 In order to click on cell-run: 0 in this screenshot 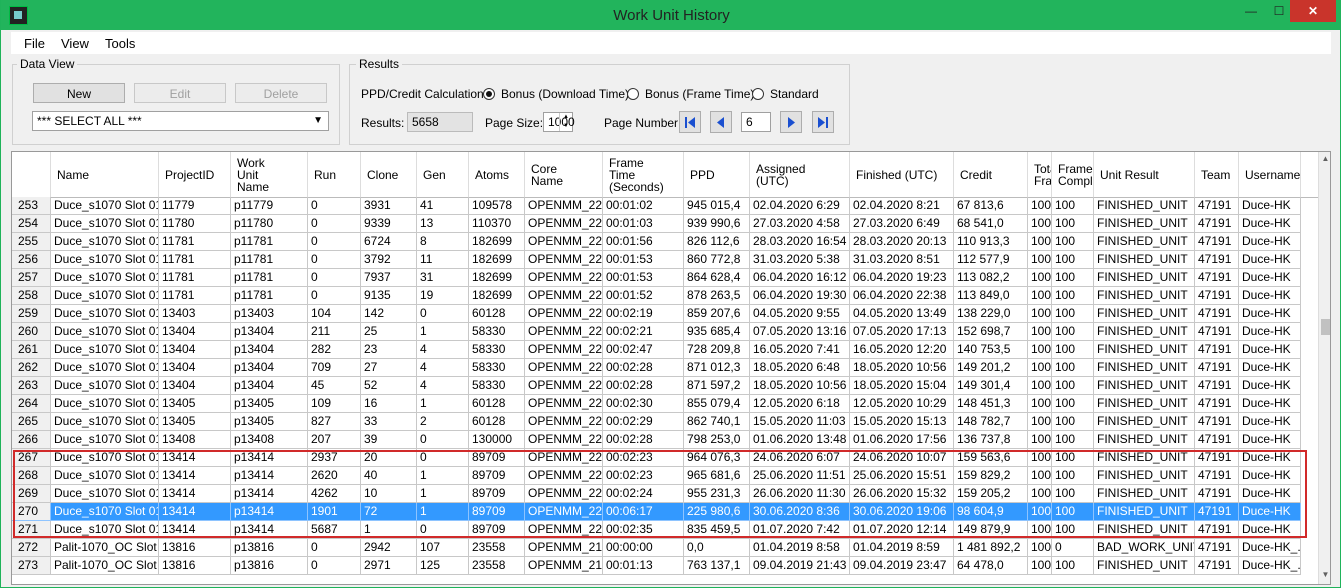, I will do `click(334, 260)`.